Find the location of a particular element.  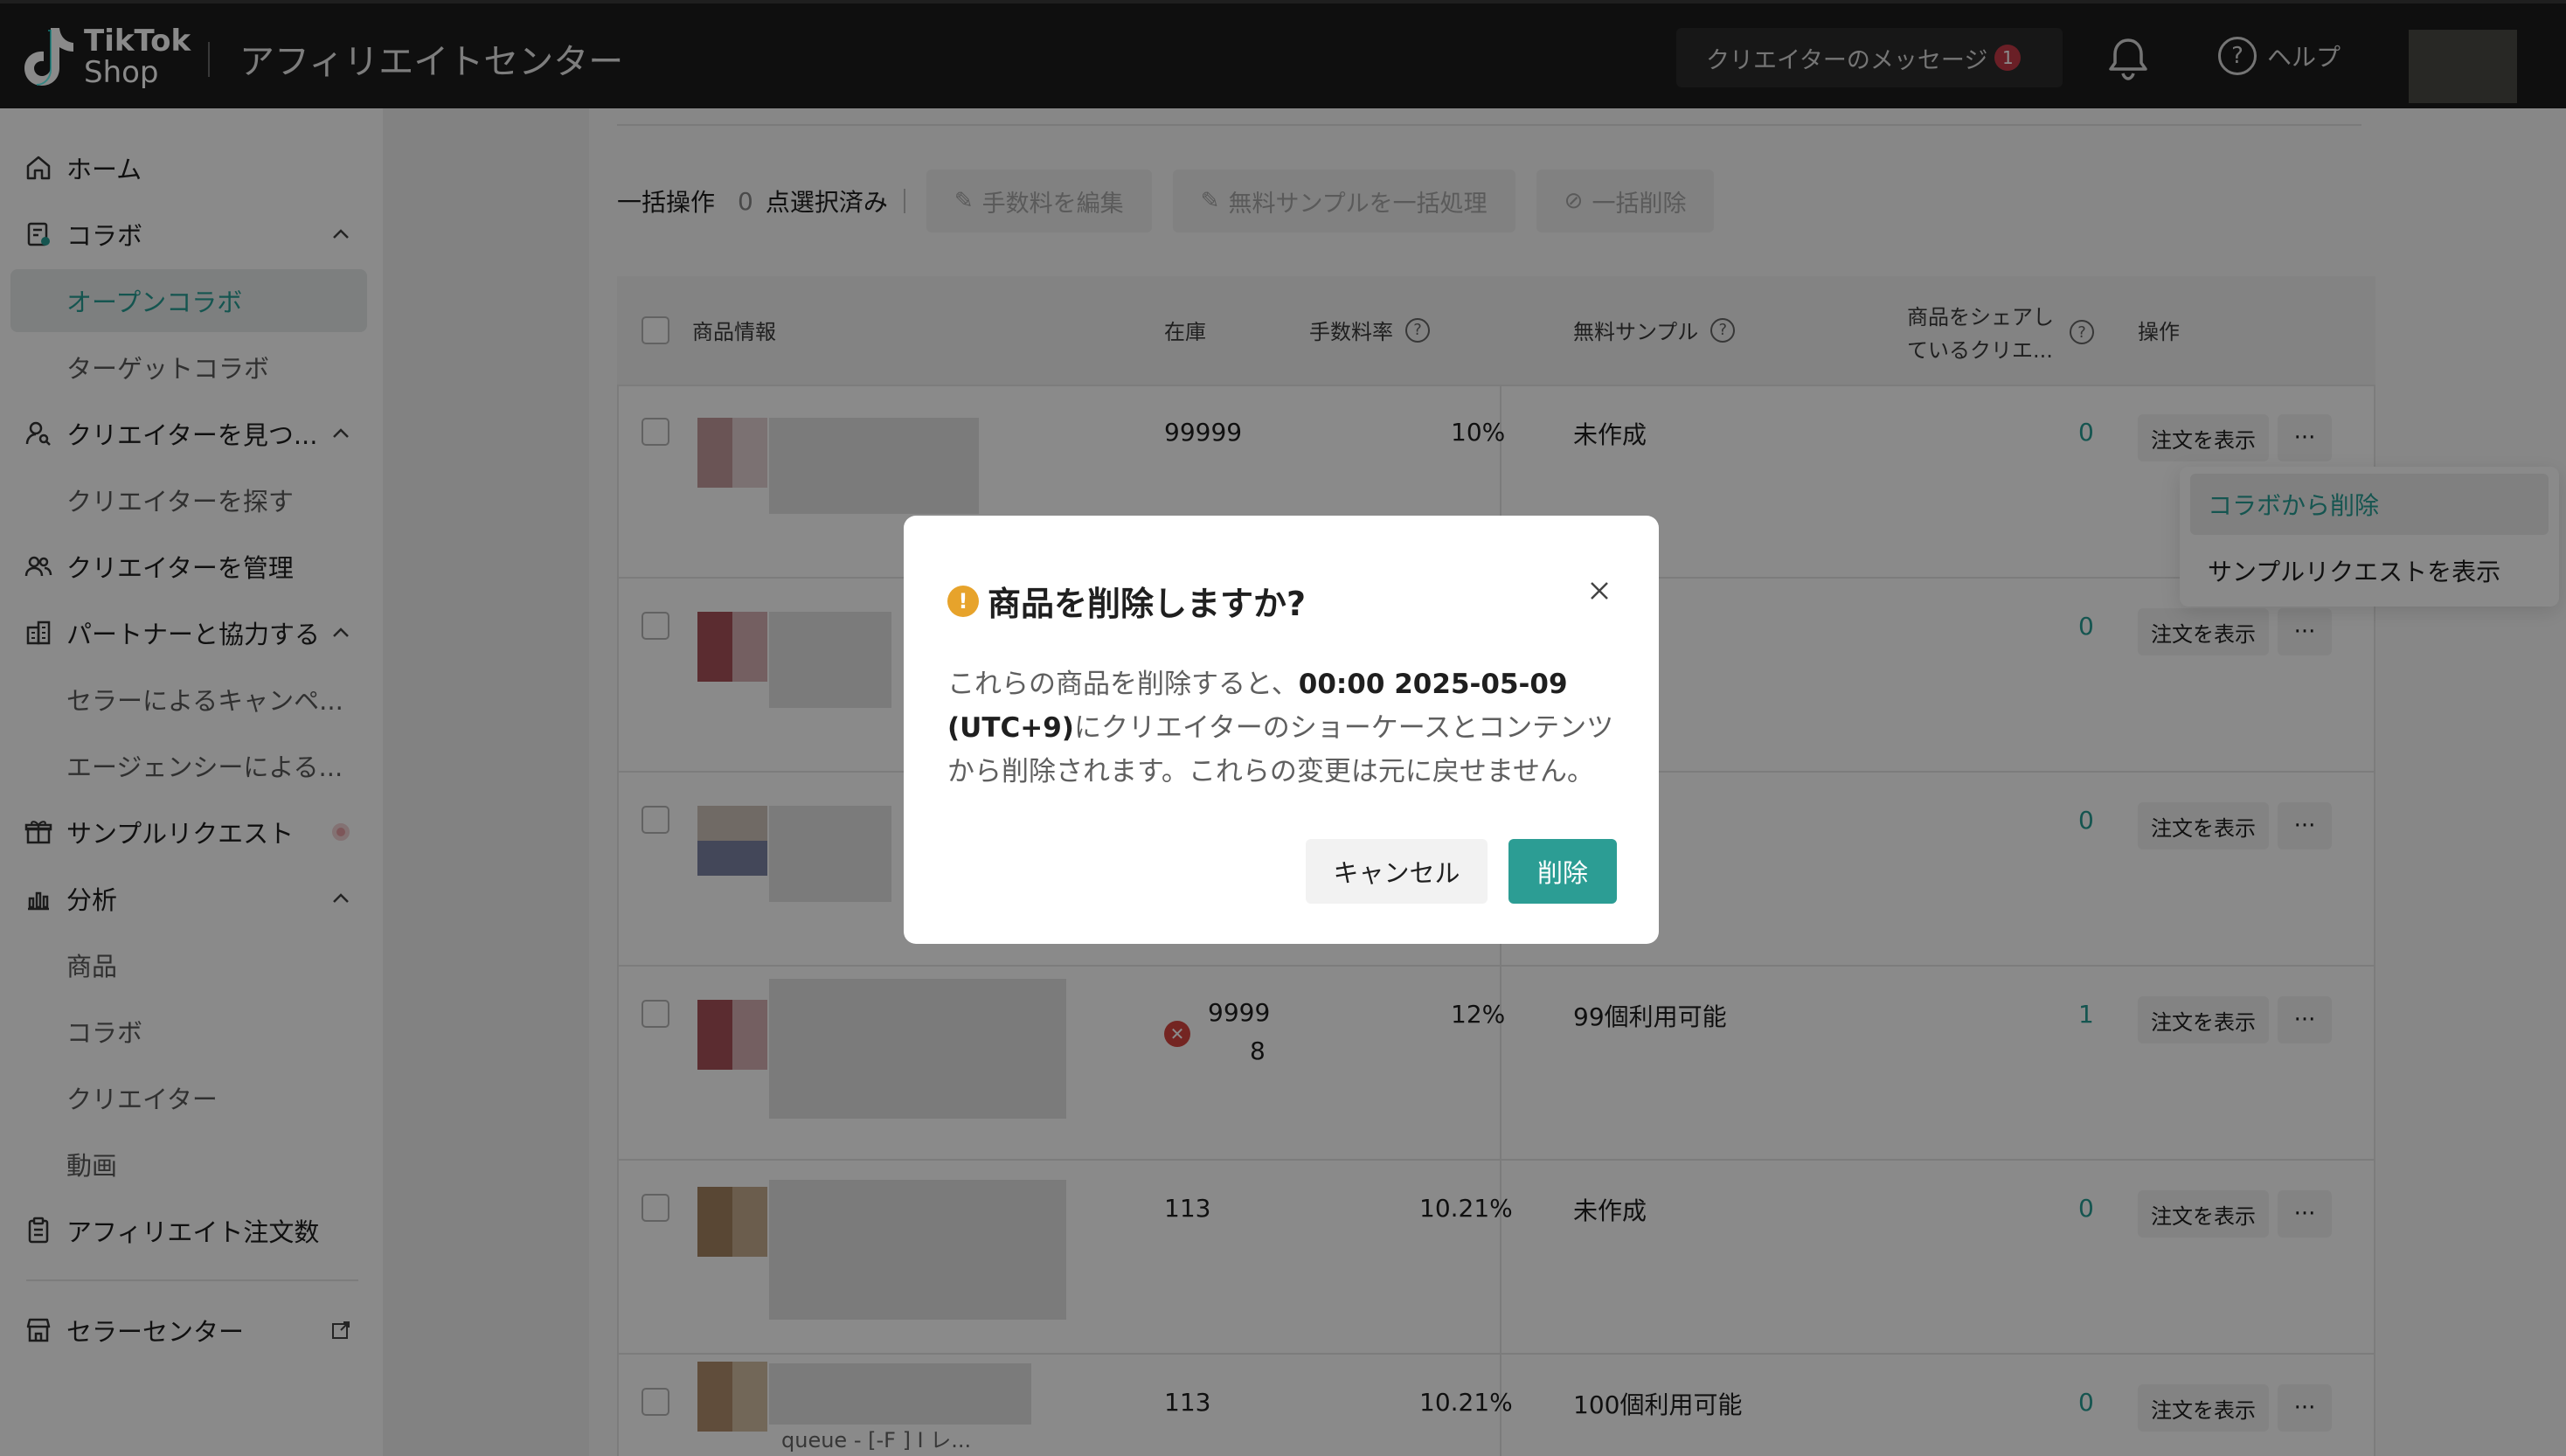

delete-button: 削除 is located at coordinates (1563, 871).